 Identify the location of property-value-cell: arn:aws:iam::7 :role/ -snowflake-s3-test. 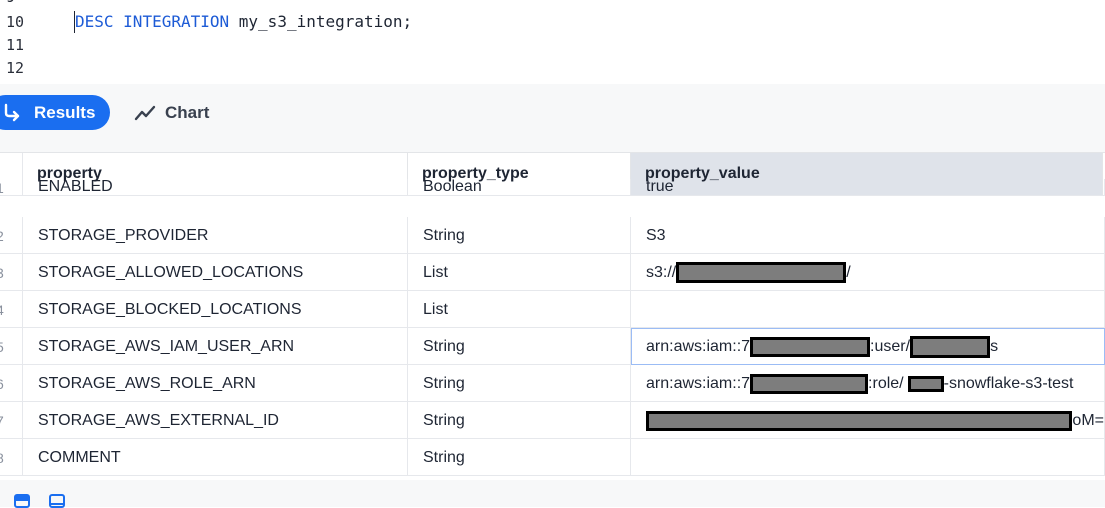
(868, 383).